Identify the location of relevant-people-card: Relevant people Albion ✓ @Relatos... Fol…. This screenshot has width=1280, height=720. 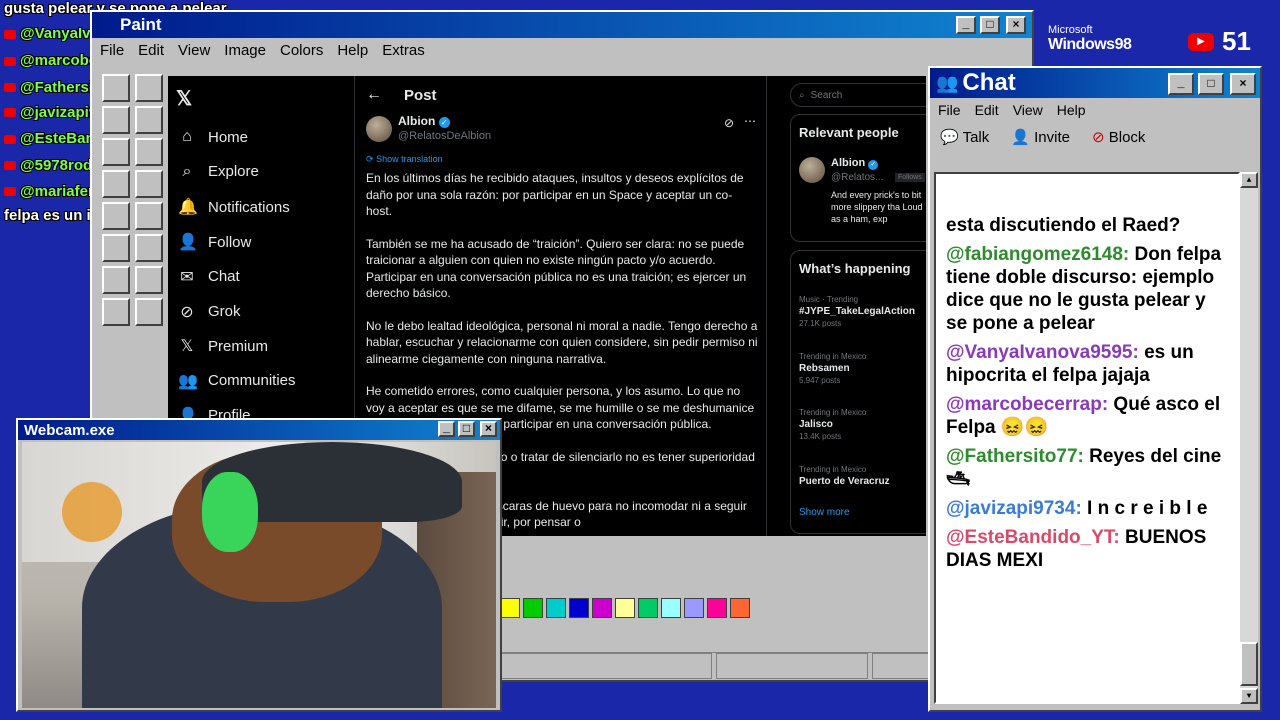
(858, 178).